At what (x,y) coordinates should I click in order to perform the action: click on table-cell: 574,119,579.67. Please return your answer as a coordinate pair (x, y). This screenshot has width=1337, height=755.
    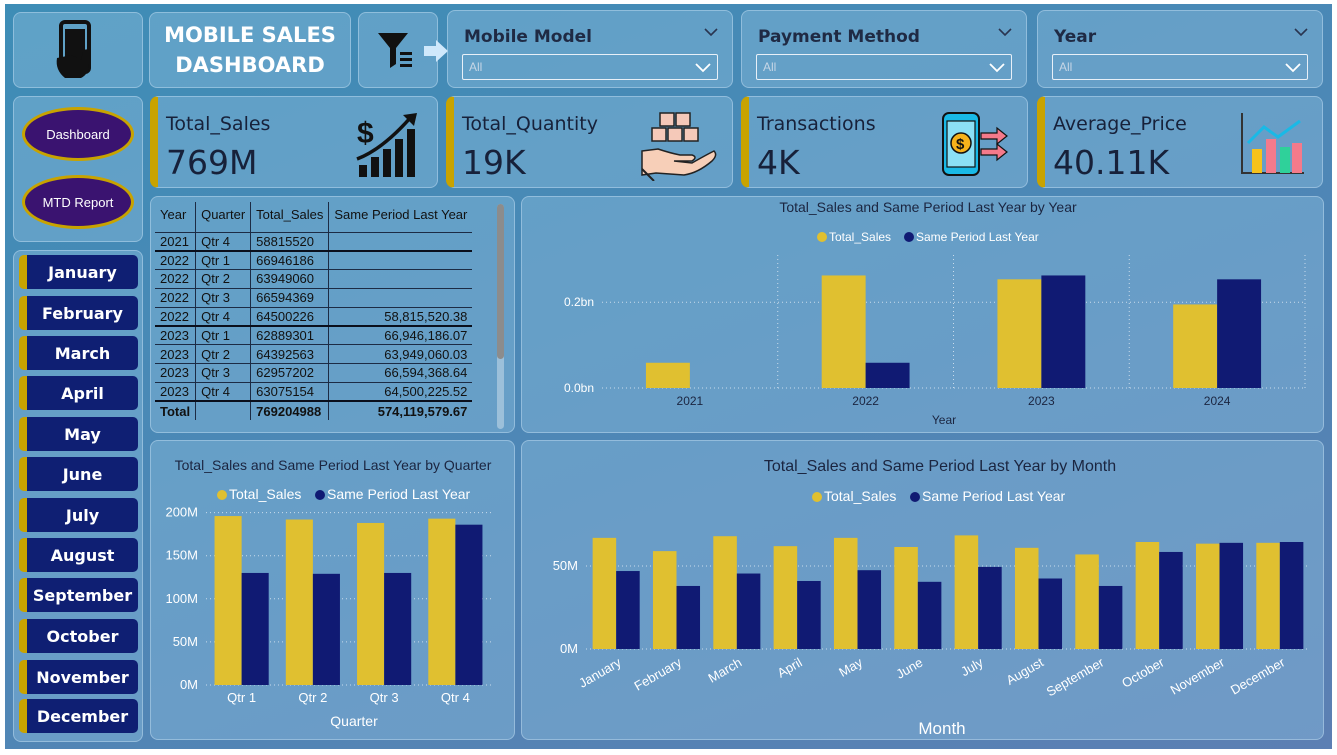
    Looking at the image, I should click on (400, 410).